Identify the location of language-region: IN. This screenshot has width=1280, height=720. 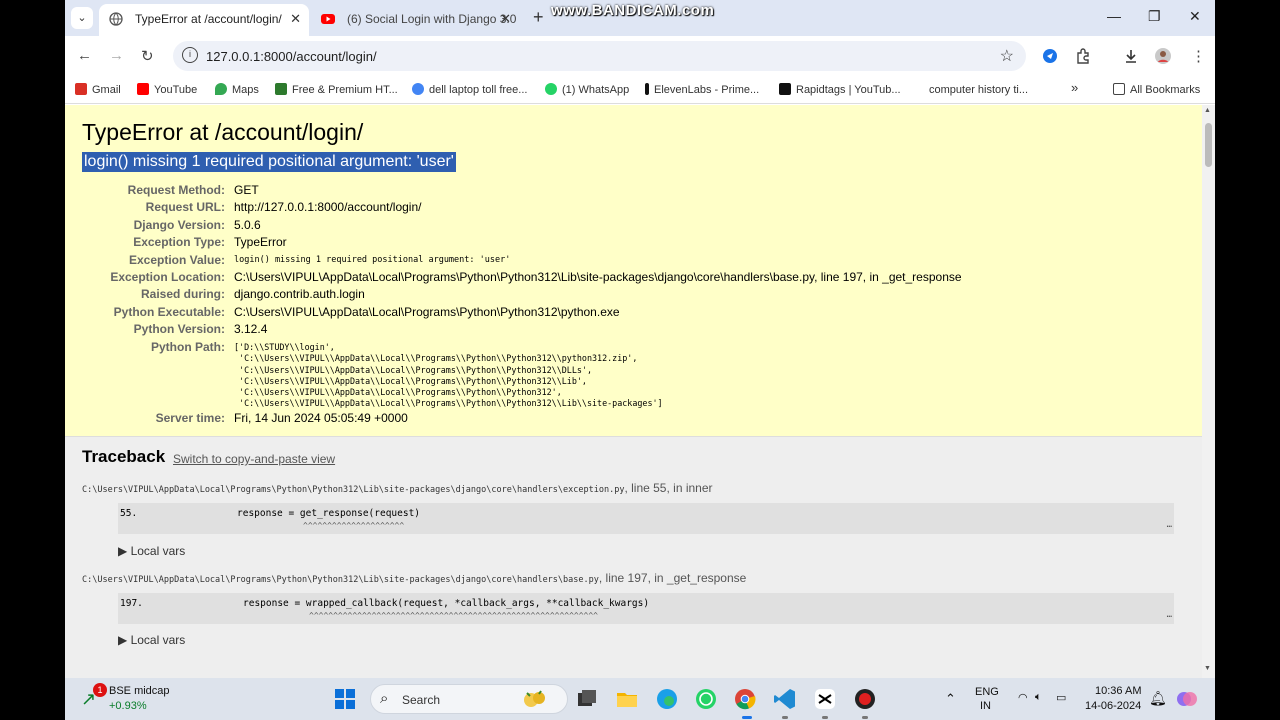
(985, 706).